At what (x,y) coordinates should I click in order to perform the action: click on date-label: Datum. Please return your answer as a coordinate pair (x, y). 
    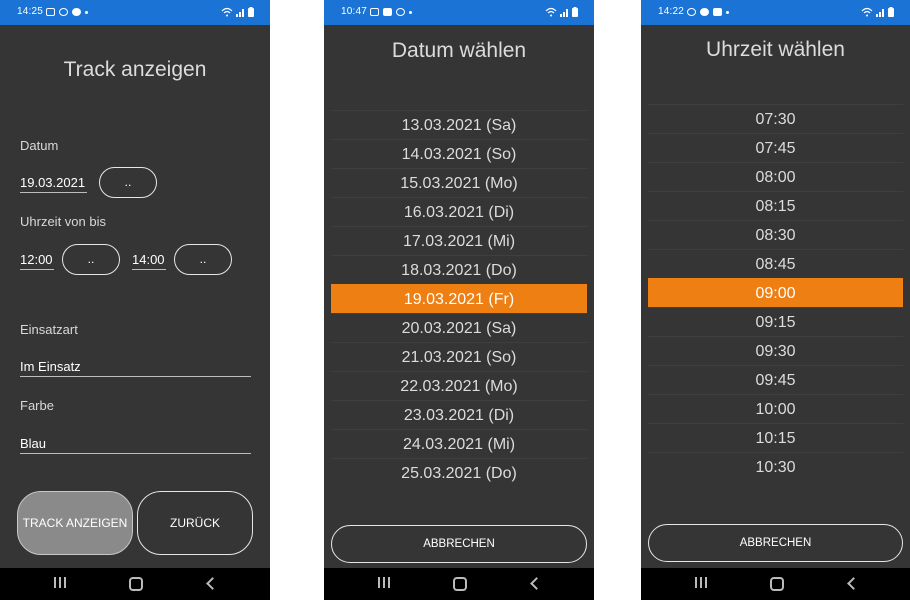
    Looking at the image, I should click on (39, 145).